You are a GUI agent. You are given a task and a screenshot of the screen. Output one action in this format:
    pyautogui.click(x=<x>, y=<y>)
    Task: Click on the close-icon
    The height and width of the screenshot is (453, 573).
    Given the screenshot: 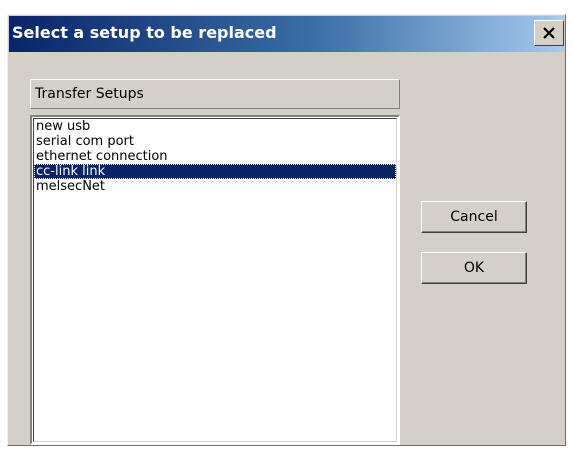 What is the action you would take?
    pyautogui.click(x=549, y=33)
    